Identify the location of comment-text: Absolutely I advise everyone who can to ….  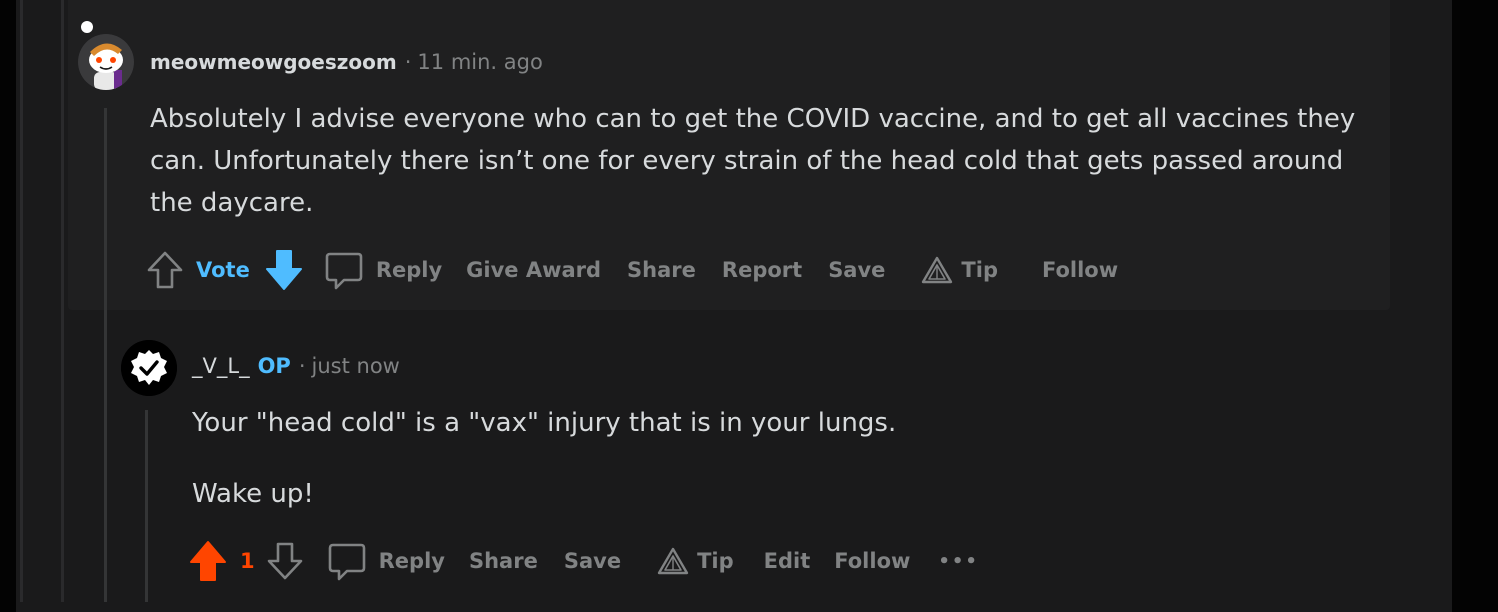
(753, 161).